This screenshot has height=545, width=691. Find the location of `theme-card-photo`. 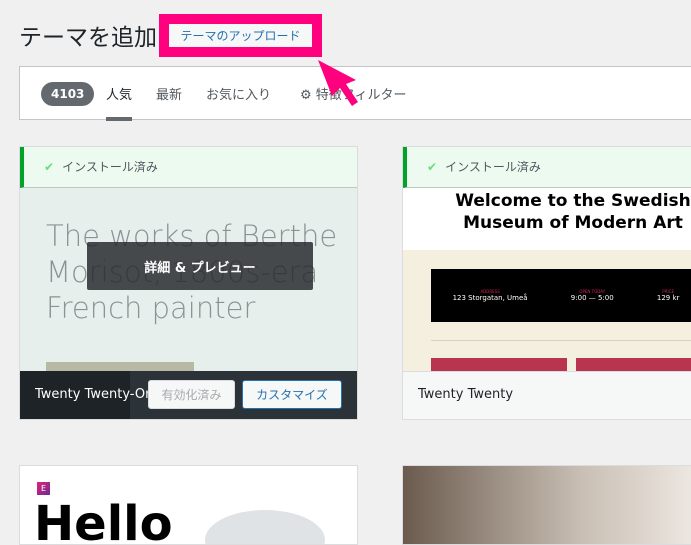

theme-card-photo is located at coordinates (546, 505).